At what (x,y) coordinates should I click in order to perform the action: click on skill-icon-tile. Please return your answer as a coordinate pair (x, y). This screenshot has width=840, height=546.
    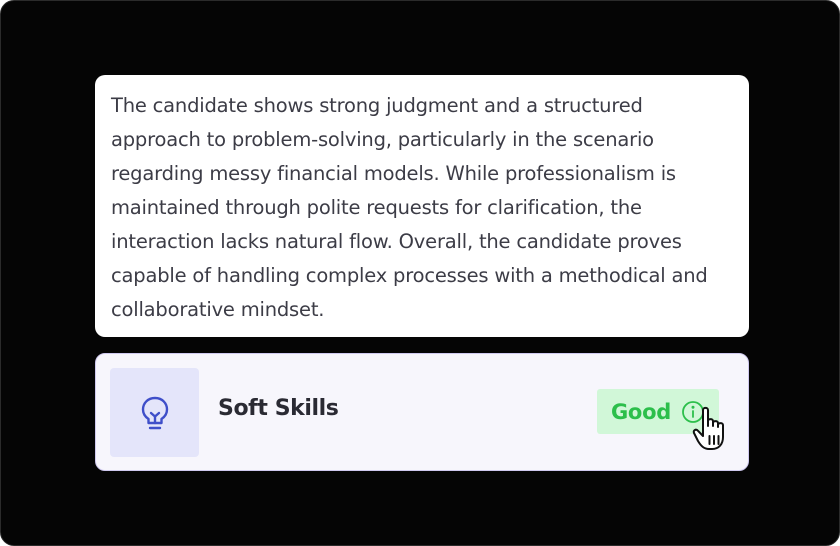
    Looking at the image, I should click on (154, 412).